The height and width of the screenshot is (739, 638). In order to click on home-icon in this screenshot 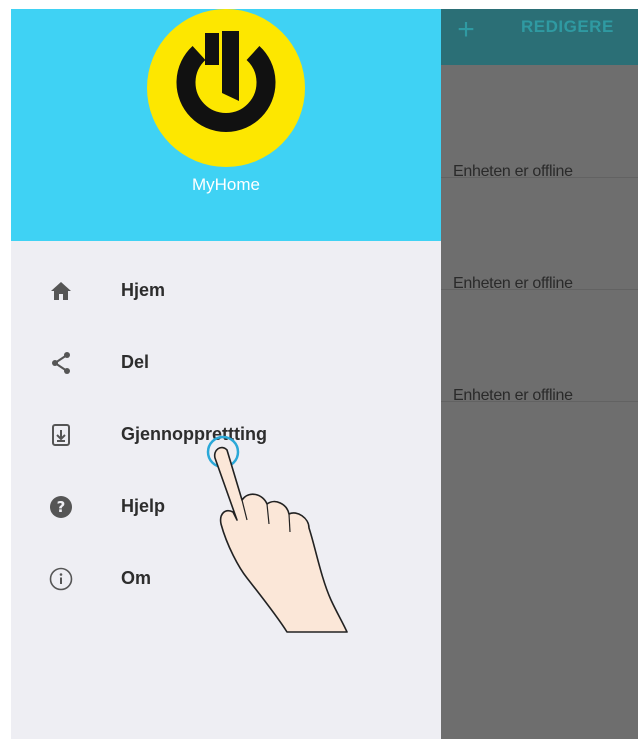, I will do `click(61, 291)`.